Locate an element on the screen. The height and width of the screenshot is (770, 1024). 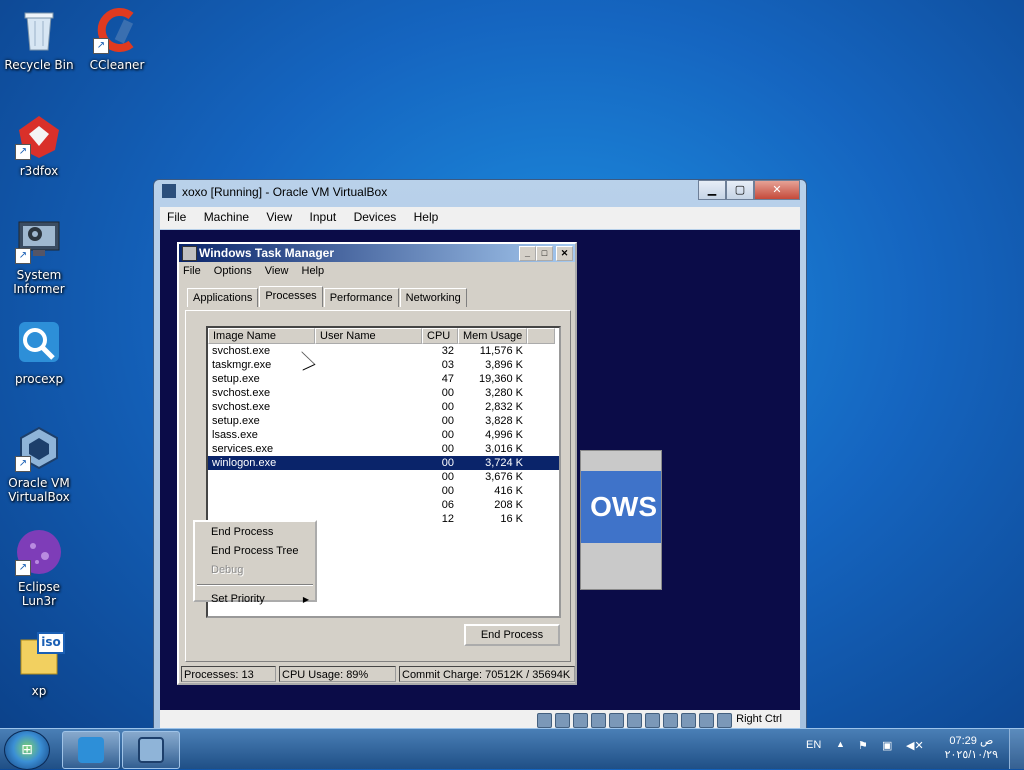
virtualbox-icon is located at coordinates (151, 750).